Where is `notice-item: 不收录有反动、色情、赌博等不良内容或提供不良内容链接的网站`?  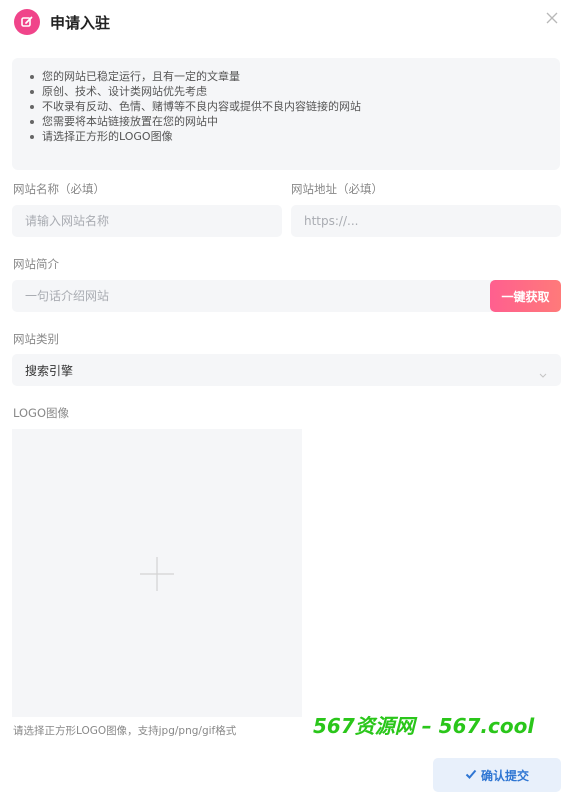
notice-item: 不收录有反动、色情、赌博等不良内容或提供不良内容链接的网站 is located at coordinates (284, 106).